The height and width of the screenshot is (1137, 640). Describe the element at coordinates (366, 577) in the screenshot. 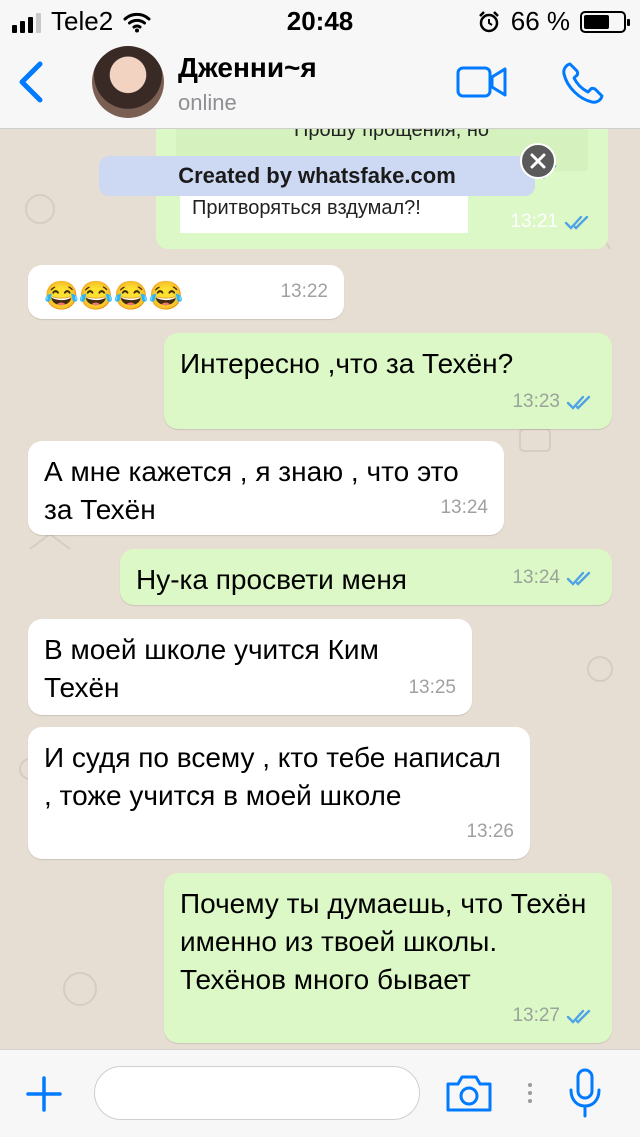

I see `outgoing-message: Ну-ка просвети меня 13:24` at that location.